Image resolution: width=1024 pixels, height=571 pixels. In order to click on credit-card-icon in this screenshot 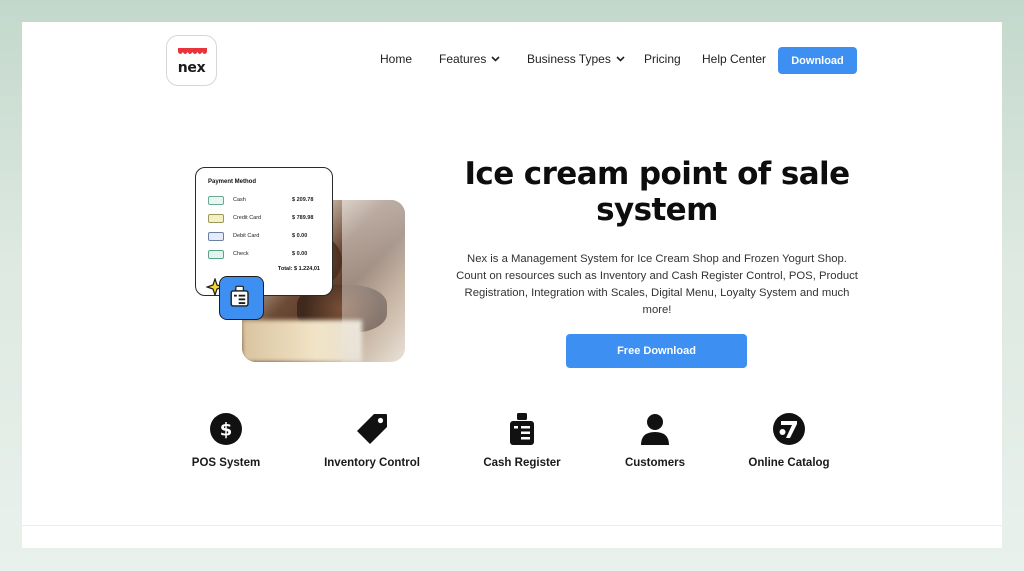, I will do `click(216, 218)`.